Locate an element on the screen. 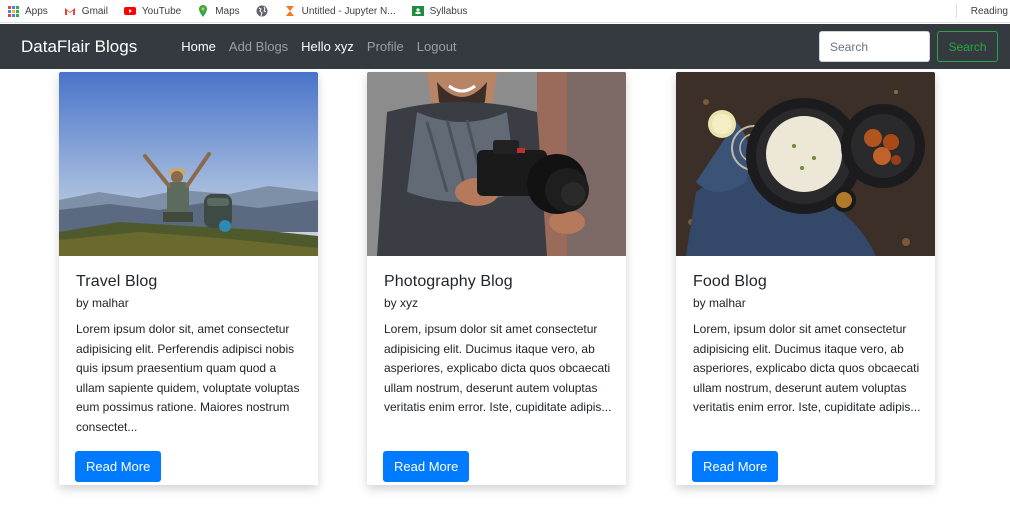 Image resolution: width=1010 pixels, height=514 pixels. search-form: Search is located at coordinates (908, 46).